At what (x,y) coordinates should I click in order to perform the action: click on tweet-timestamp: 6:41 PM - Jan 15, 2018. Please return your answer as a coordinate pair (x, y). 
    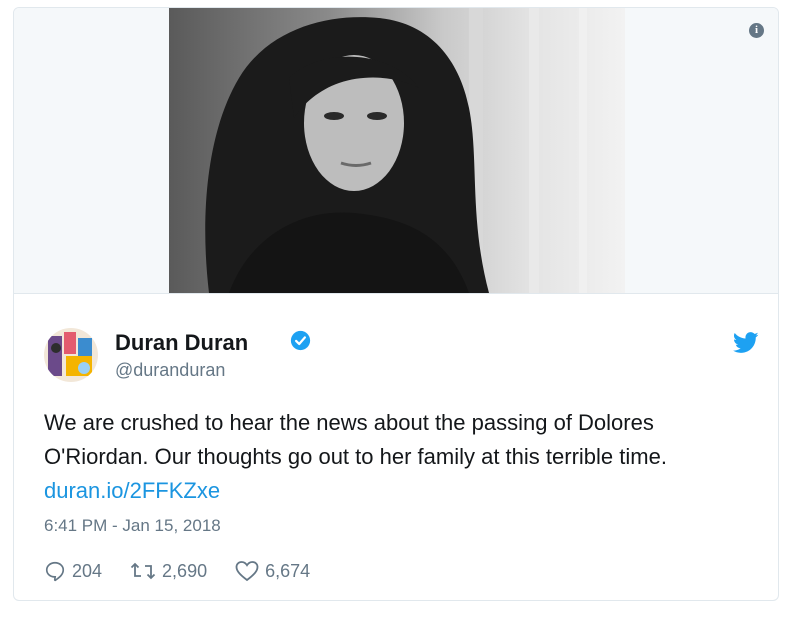
    Looking at the image, I should click on (132, 526).